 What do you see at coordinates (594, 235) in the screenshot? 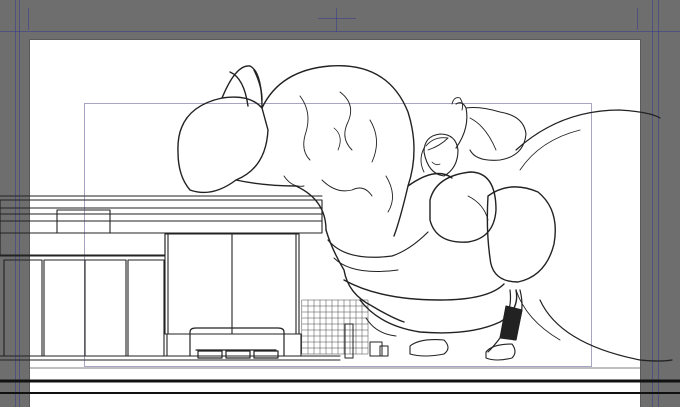
I see `tail` at bounding box center [594, 235].